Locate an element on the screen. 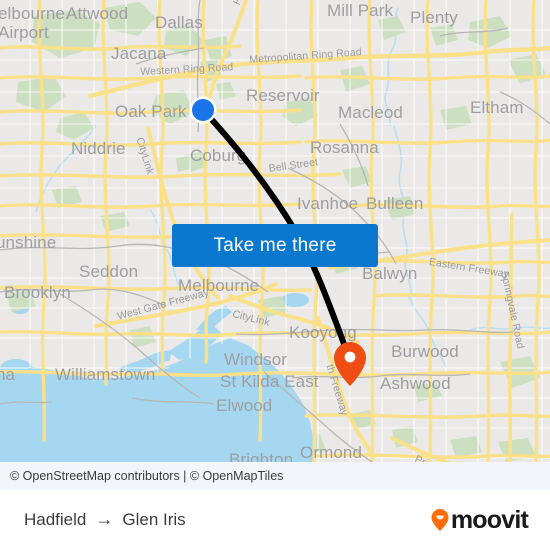  trip-summary: Hadfield → Glen Iris is located at coordinates (105, 520).